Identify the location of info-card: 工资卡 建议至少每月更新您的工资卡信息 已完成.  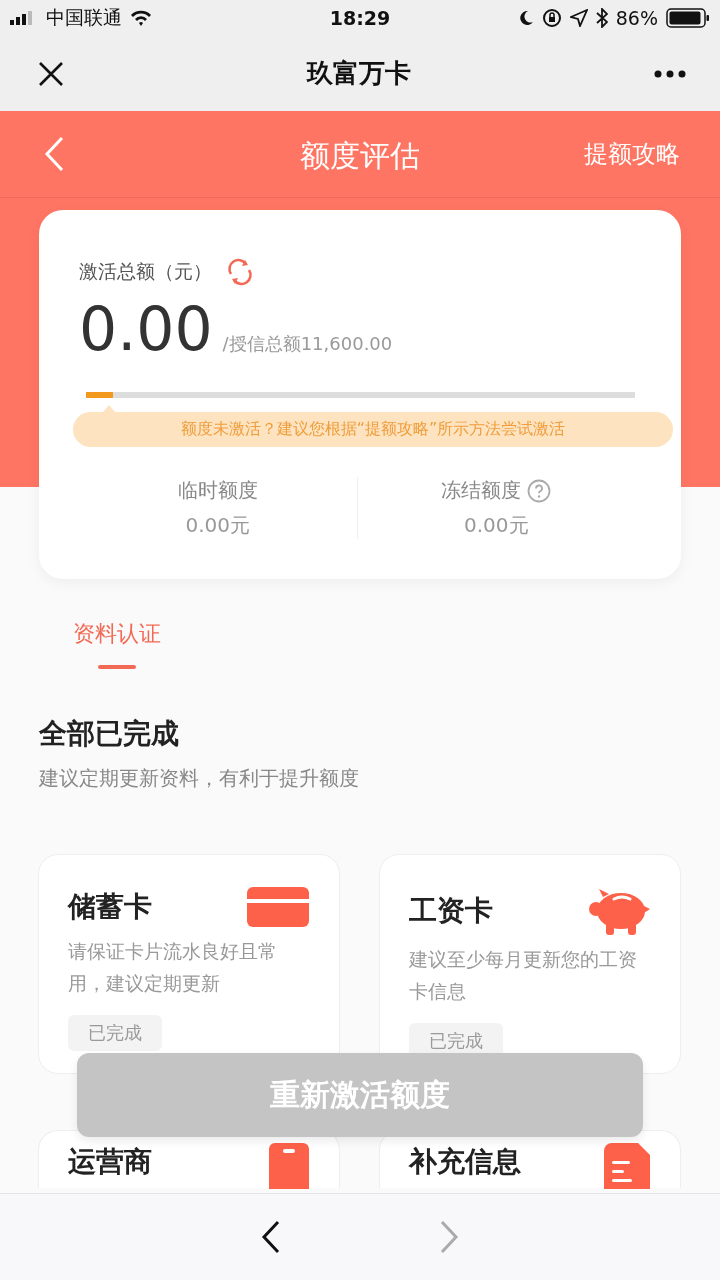
(530, 964).